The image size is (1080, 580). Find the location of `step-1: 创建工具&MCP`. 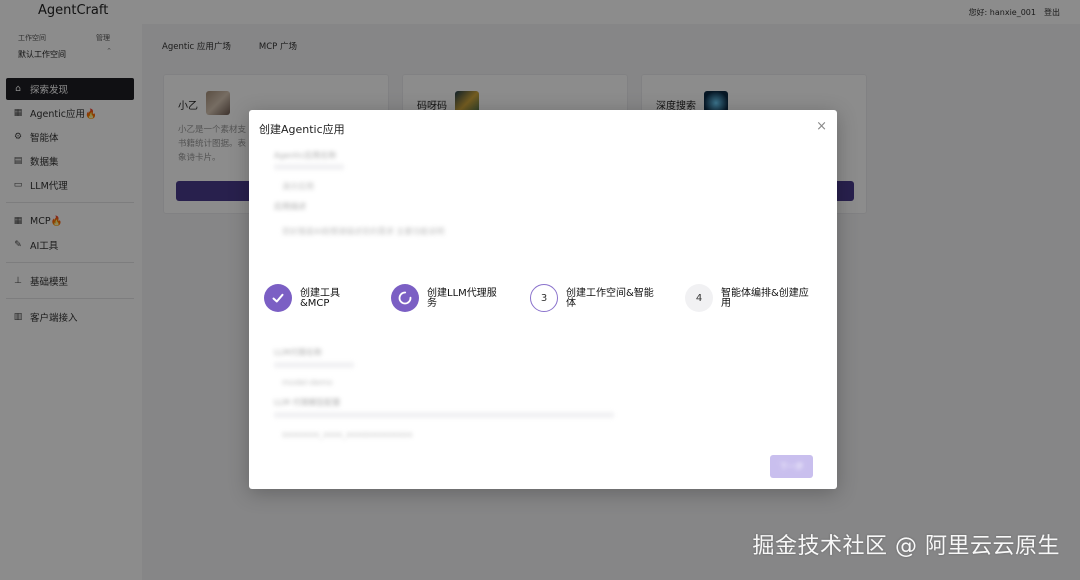

step-1: 创建工具&MCP is located at coordinates (312, 298).